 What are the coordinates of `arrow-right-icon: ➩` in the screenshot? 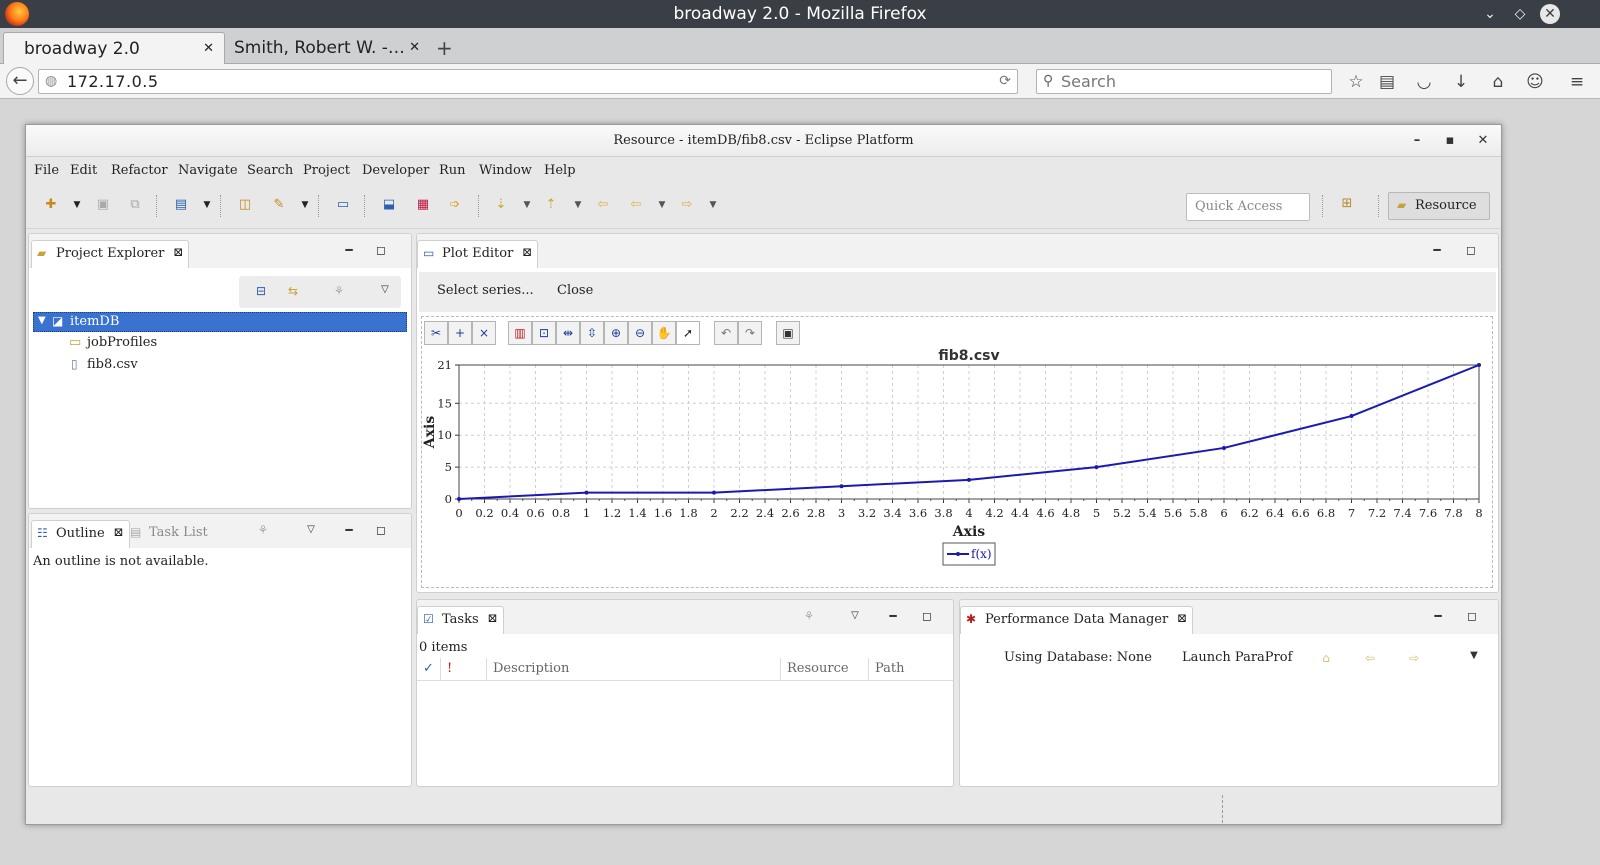 It's located at (455, 205).